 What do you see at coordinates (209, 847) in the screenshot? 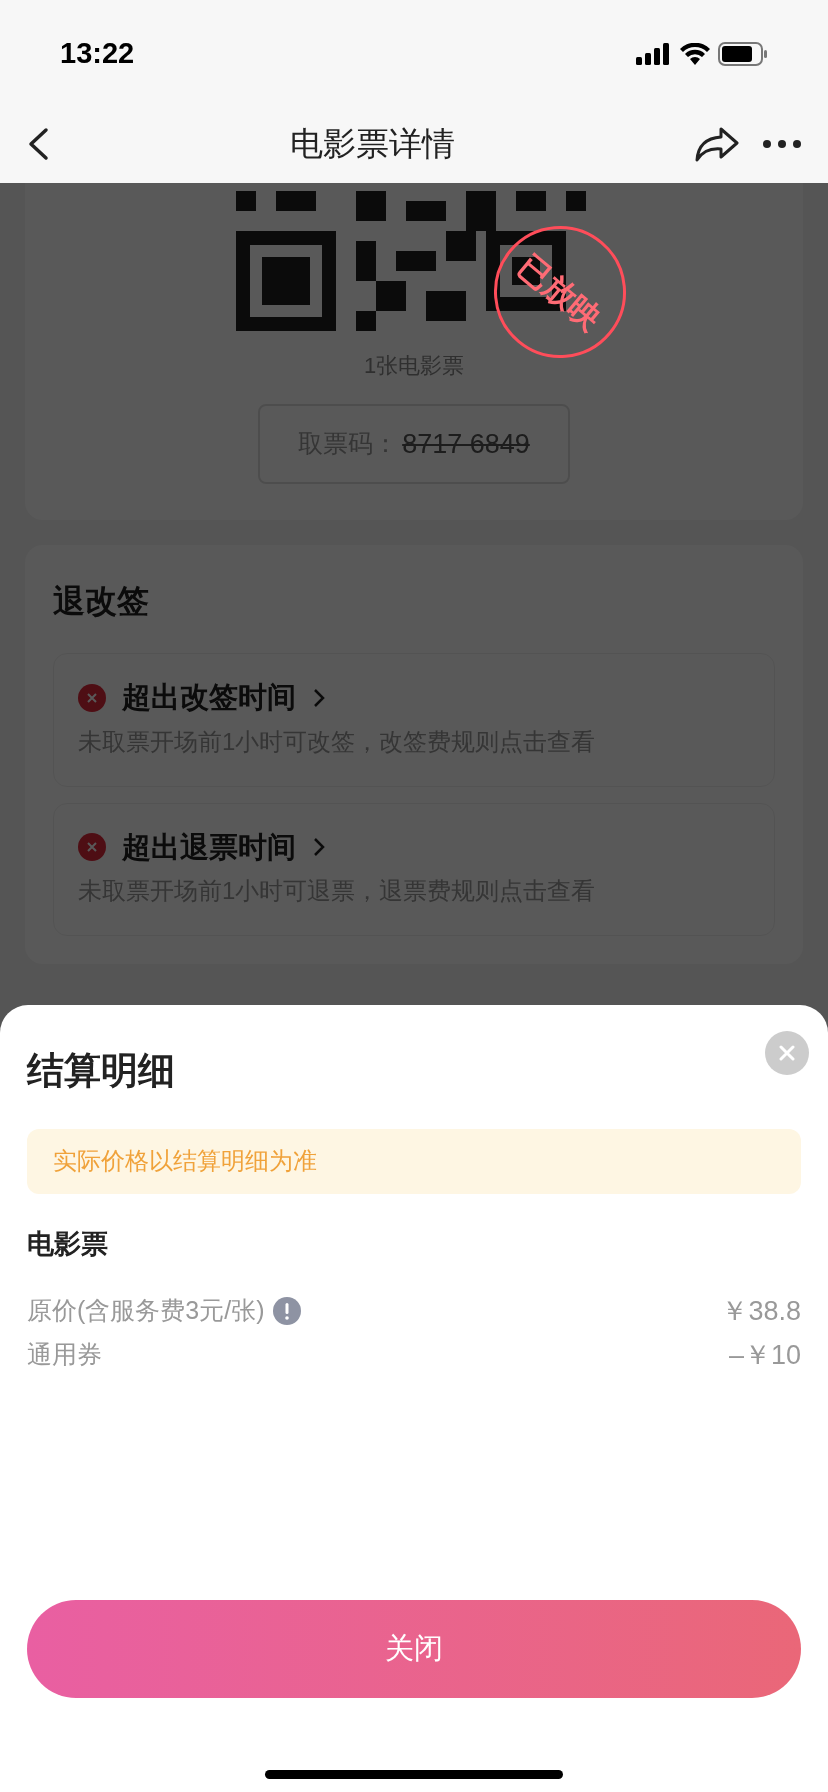
I see `policy-title: 超出退票时间` at bounding box center [209, 847].